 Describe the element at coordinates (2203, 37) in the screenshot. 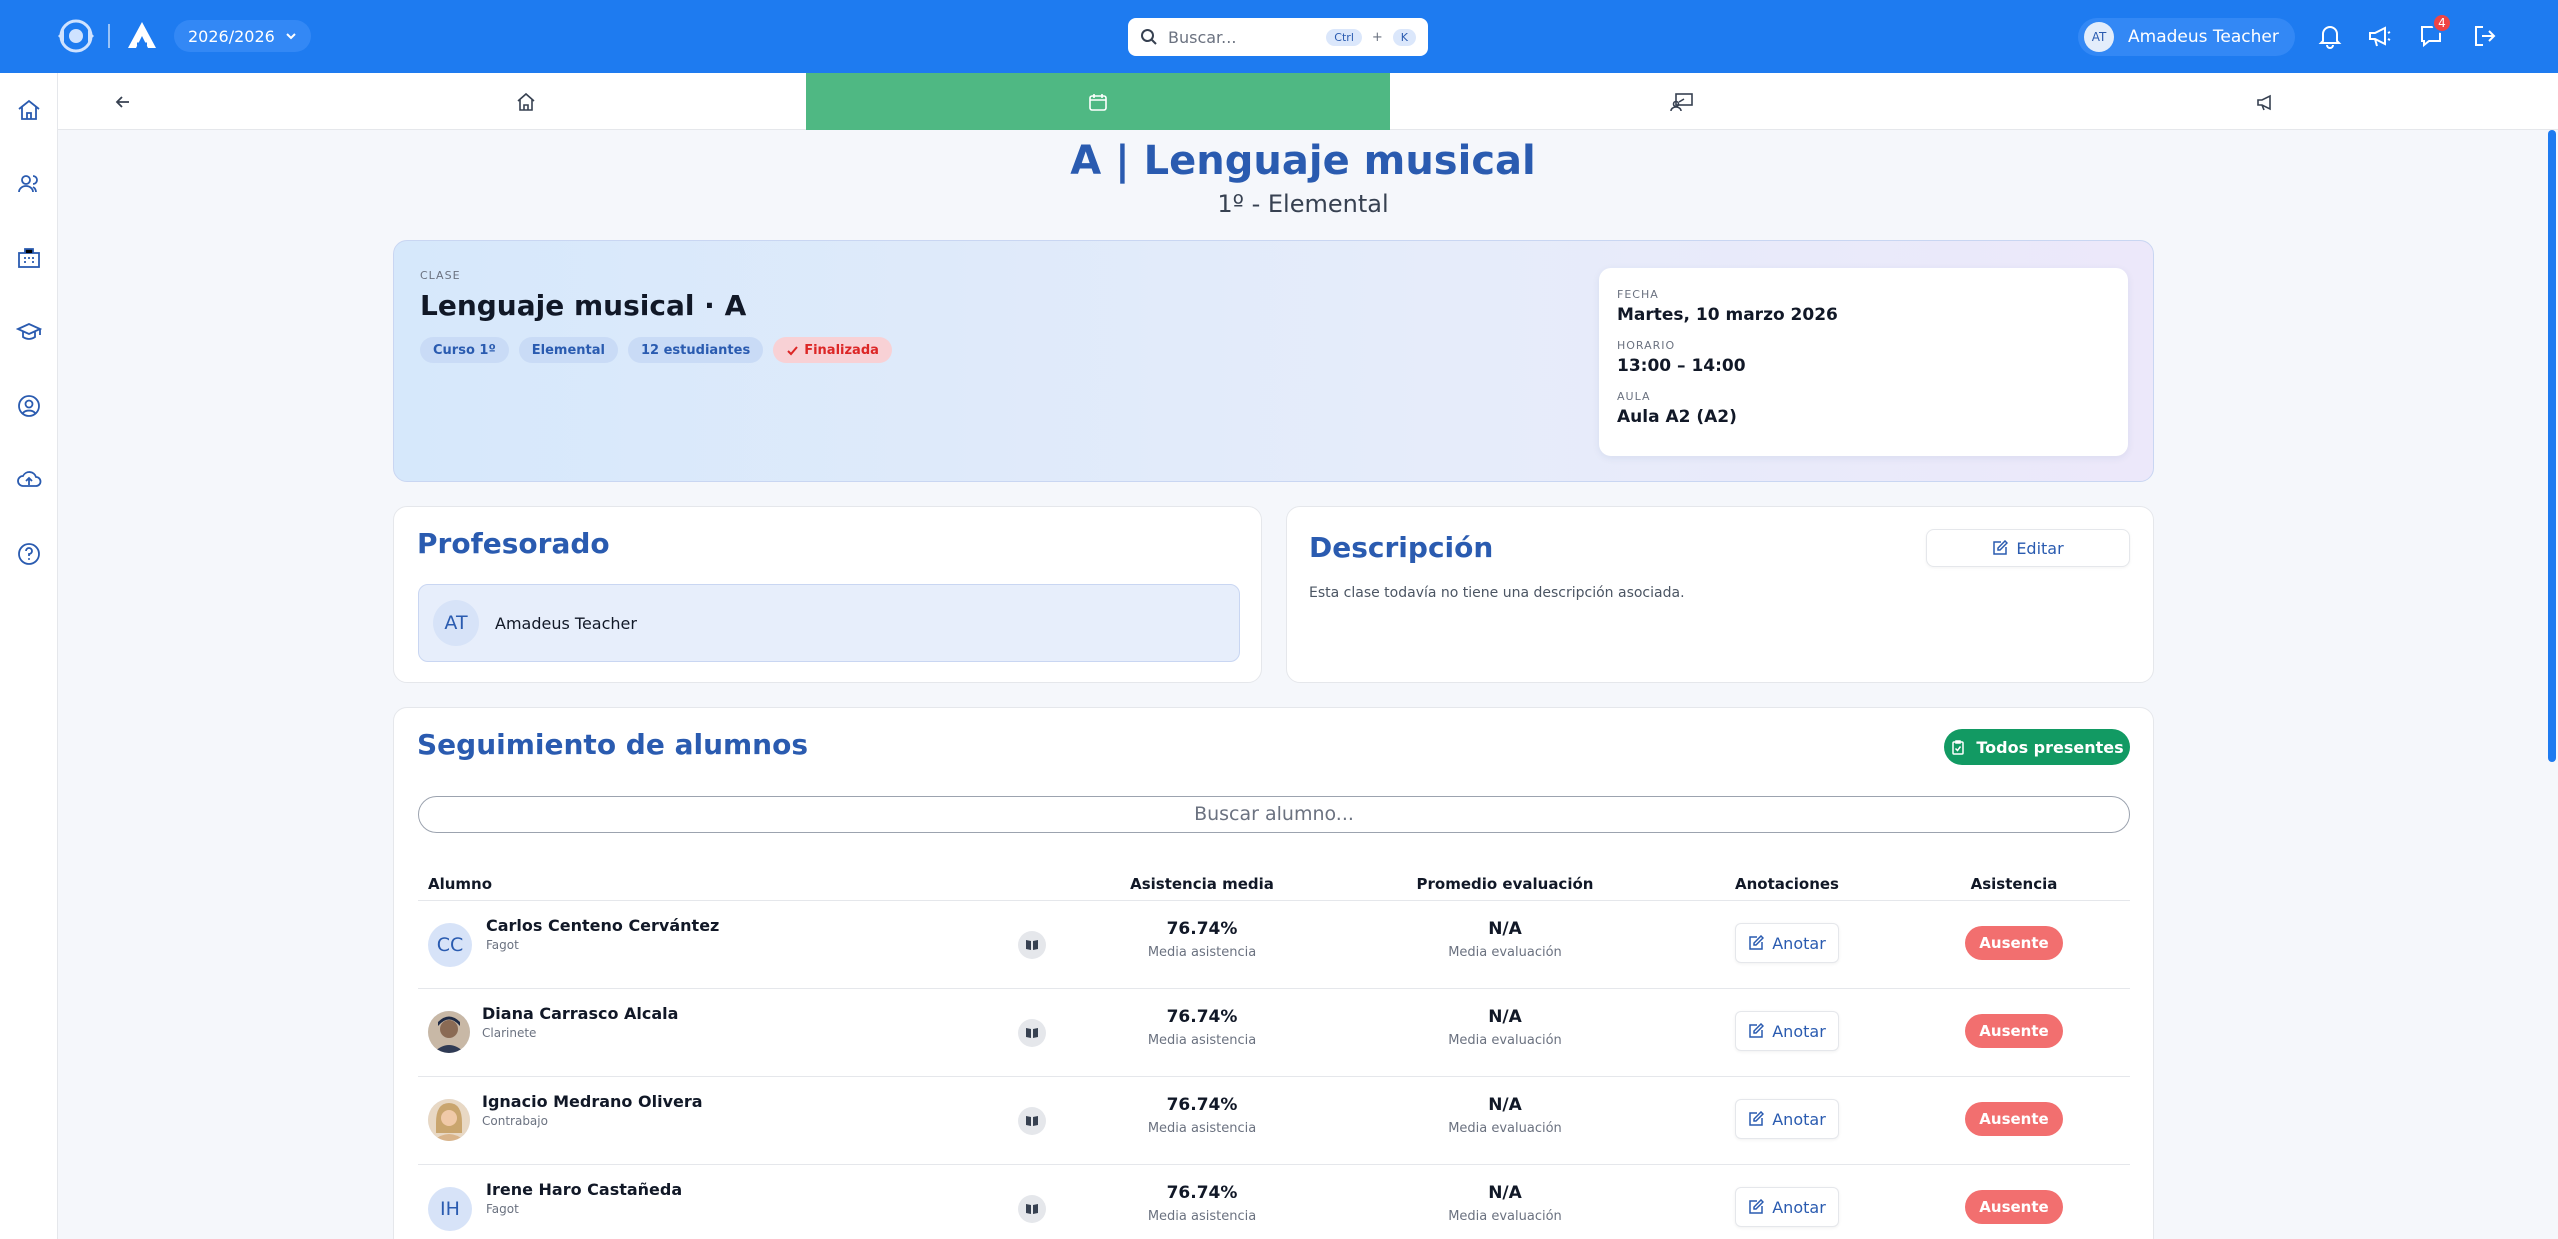

I see `user-name: Amadeus Teacher` at that location.